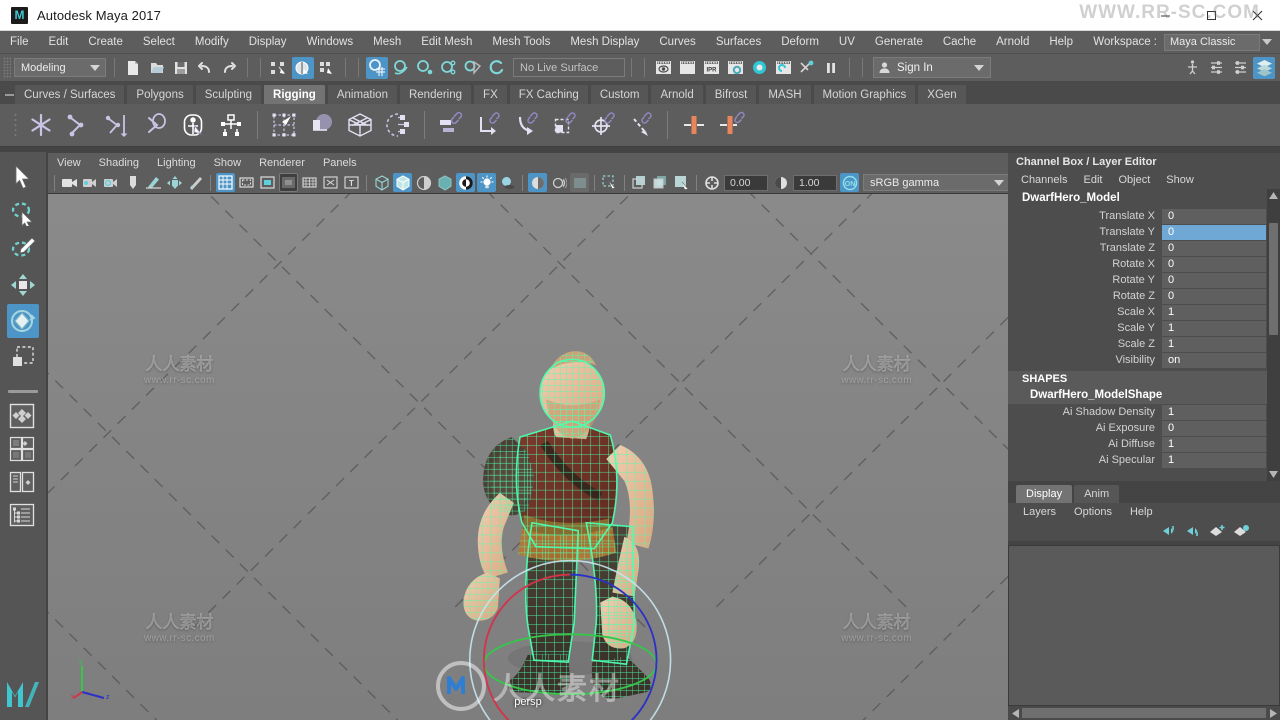 The height and width of the screenshot is (720, 1280). What do you see at coordinates (1216, 68) in the screenshot?
I see `show-hide-tool-settings-icon` at bounding box center [1216, 68].